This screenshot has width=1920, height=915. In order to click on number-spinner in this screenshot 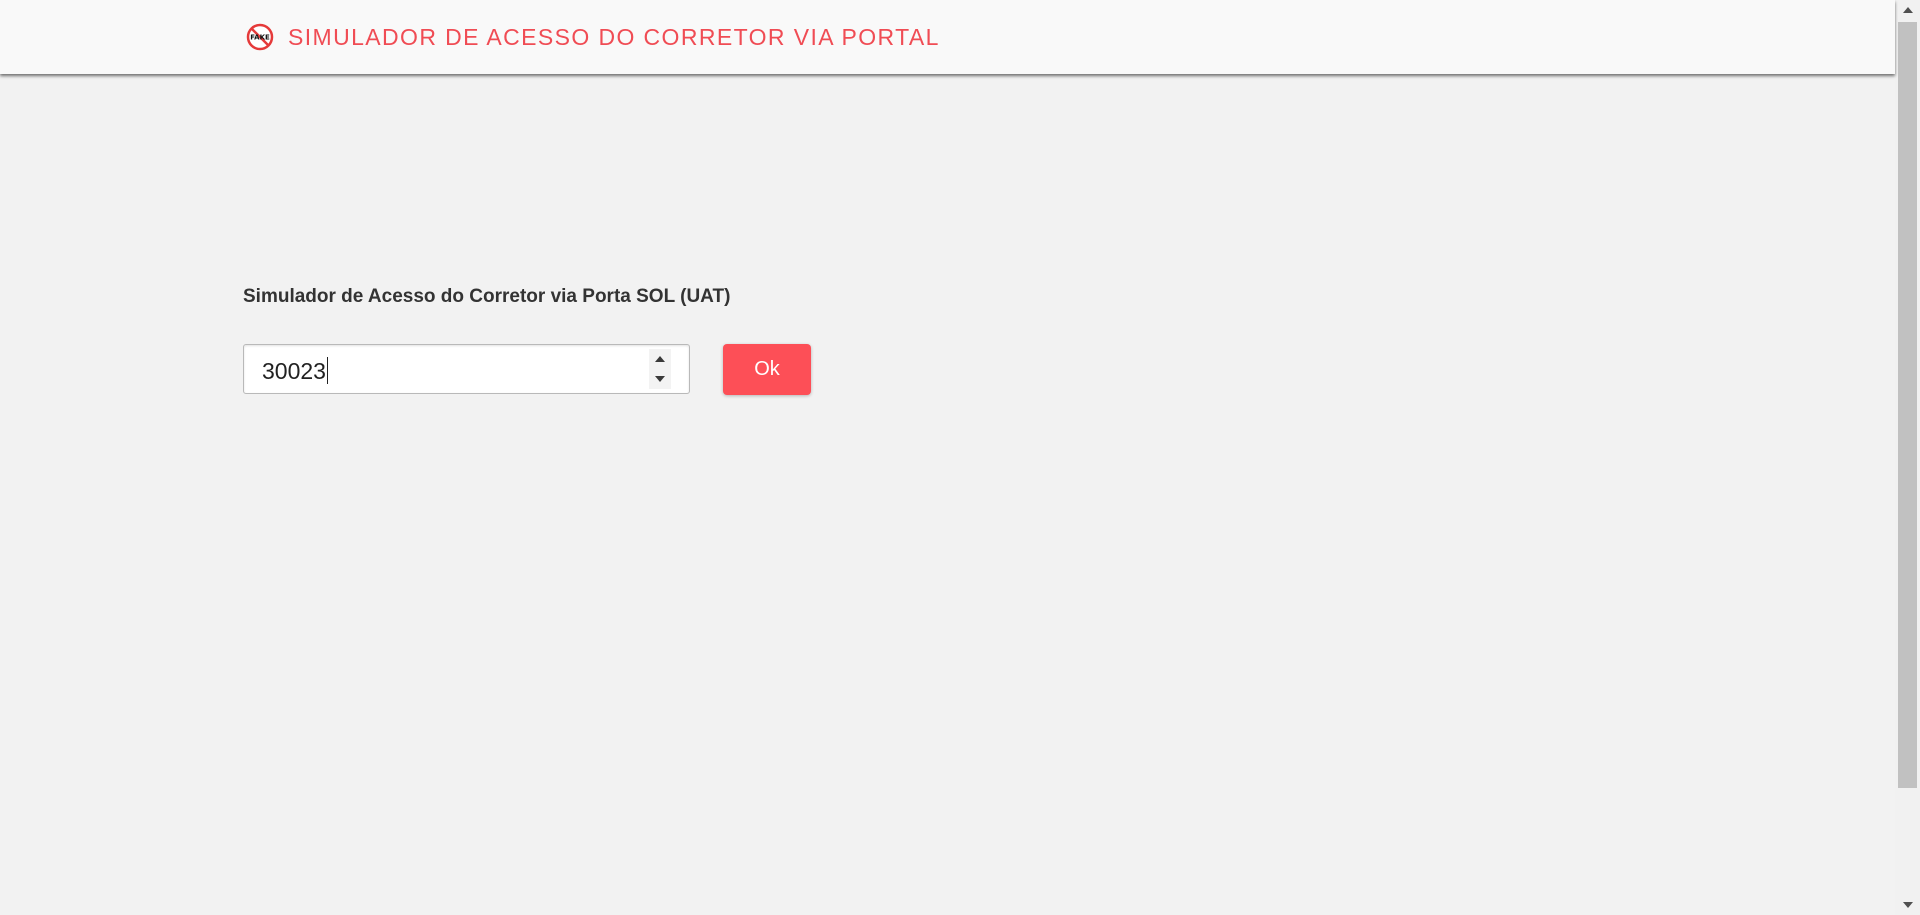, I will do `click(660, 369)`.